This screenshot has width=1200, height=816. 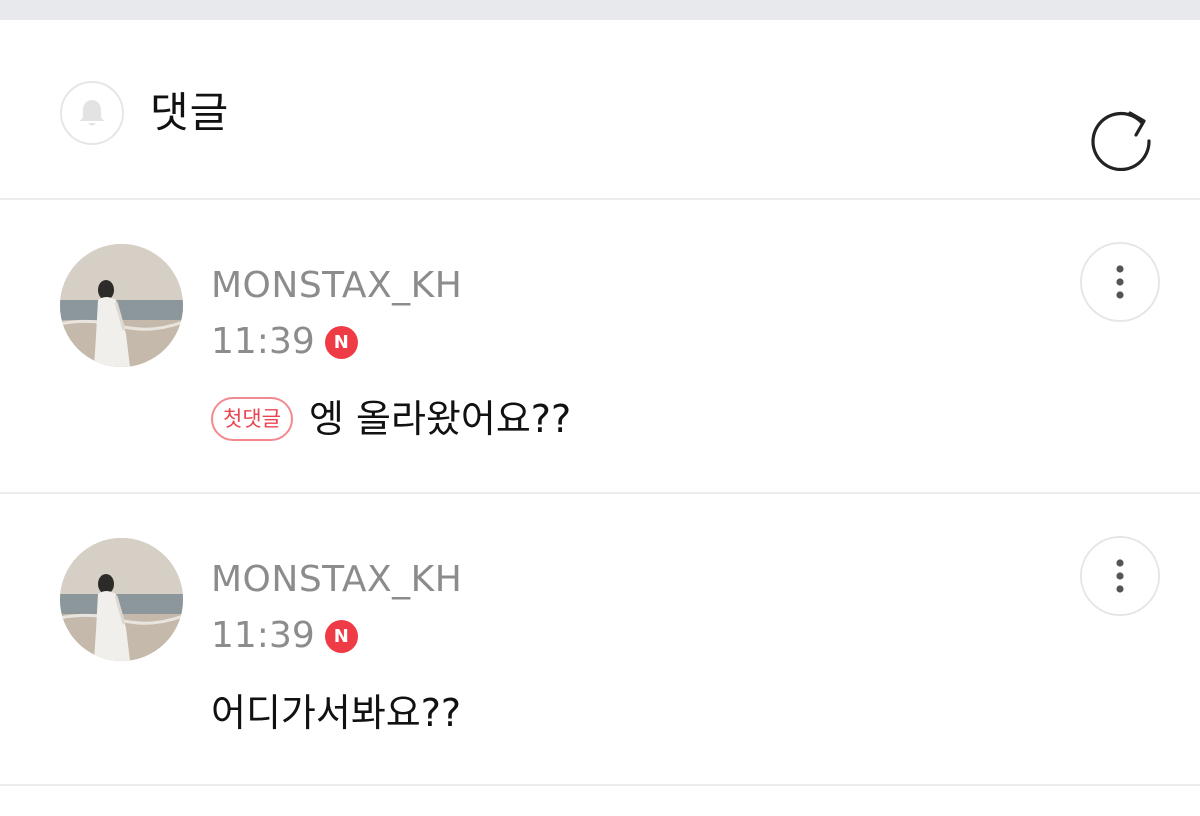 I want to click on notification-toggle-button, so click(x=92, y=113).